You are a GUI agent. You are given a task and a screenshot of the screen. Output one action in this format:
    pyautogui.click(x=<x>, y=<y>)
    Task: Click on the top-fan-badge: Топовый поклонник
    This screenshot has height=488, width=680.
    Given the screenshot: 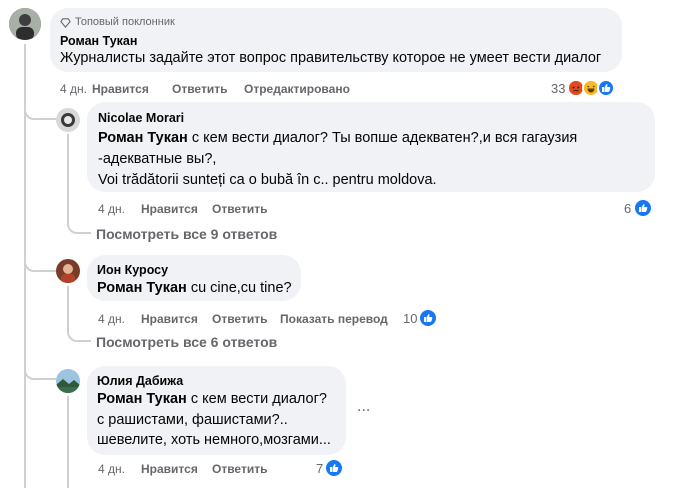 What is the action you would take?
    pyautogui.click(x=125, y=22)
    